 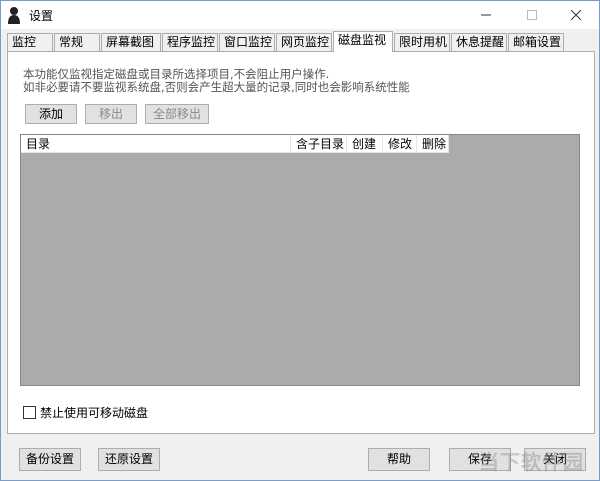 I want to click on column-directory: 目录, so click(x=156, y=144).